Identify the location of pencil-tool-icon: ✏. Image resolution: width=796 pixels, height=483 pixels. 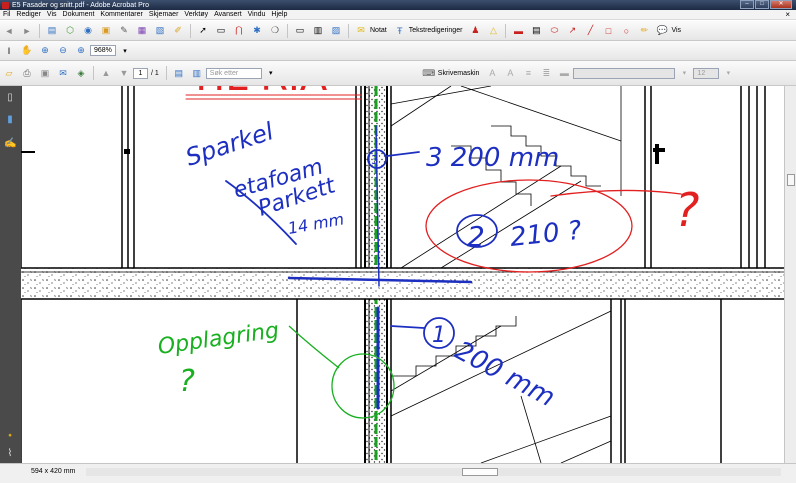
(644, 31).